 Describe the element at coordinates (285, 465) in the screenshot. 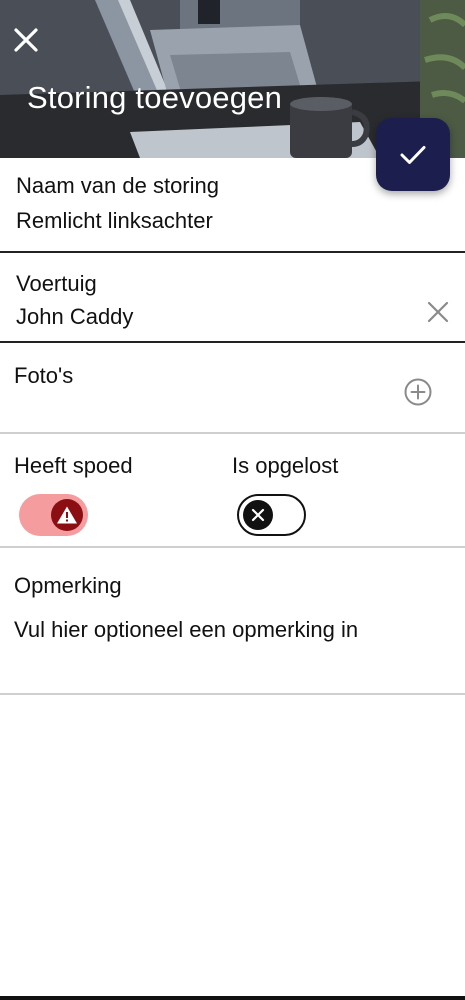

I see `resolved-label: Is opgelost` at that location.